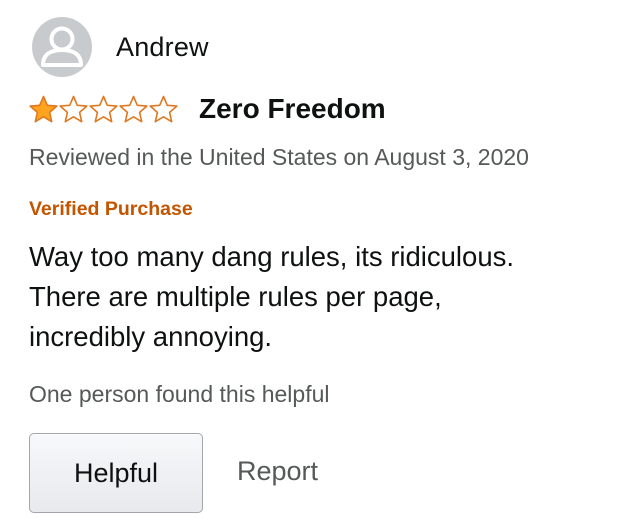 Image resolution: width=640 pixels, height=532 pixels. I want to click on star-filled-icon, so click(43, 109).